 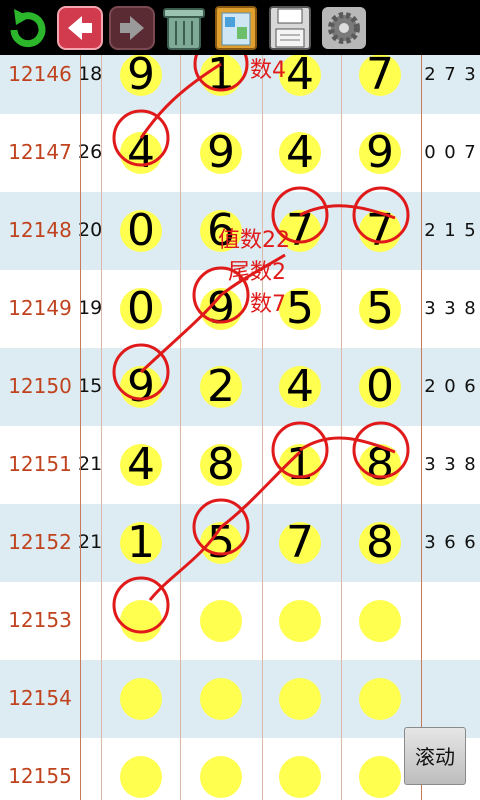 What do you see at coordinates (240, 387) in the screenshot?
I see `table-row: 12150 15 9 2 4 0 2 0 6` at bounding box center [240, 387].